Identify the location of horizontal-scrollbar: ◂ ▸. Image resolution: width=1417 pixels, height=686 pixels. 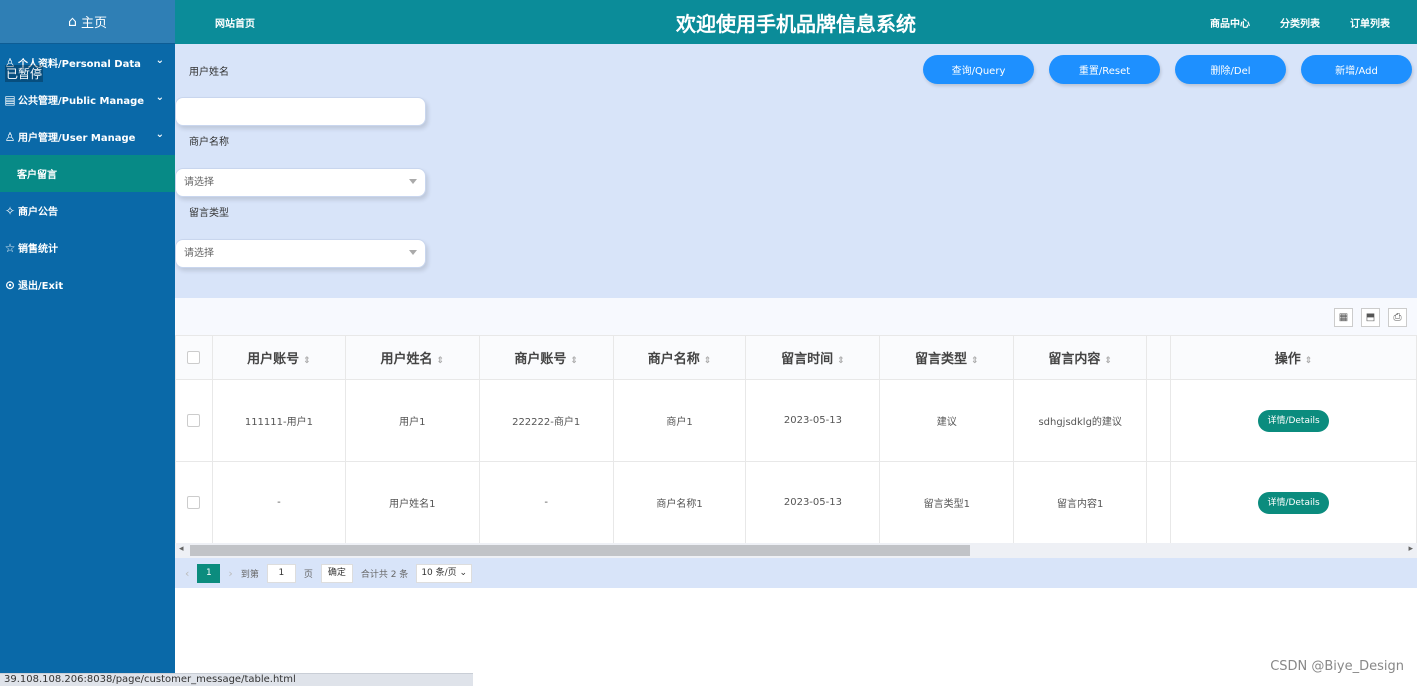
(796, 550).